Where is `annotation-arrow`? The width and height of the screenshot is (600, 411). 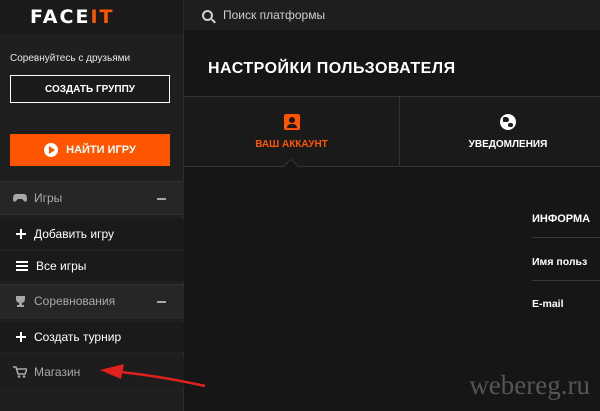 annotation-arrow is located at coordinates (153, 376).